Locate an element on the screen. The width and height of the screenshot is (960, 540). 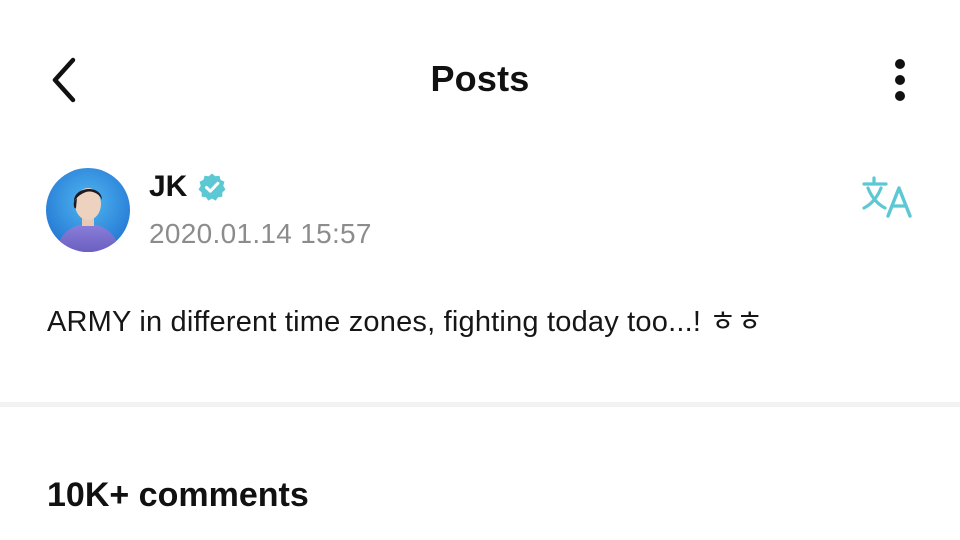
page-title: Posts is located at coordinates (480, 78).